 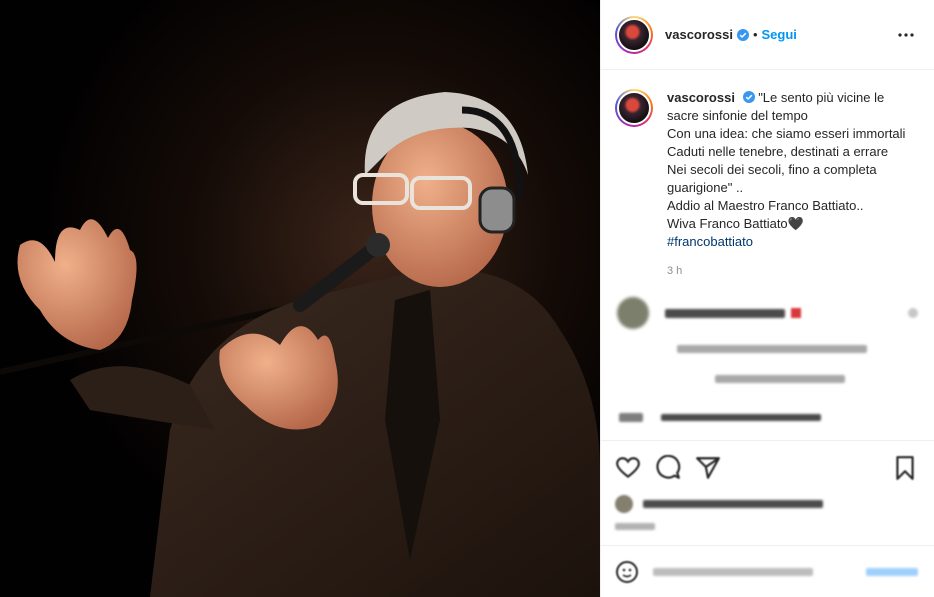 I want to click on post-header: vascorossi • Segui, so click(x=767, y=35).